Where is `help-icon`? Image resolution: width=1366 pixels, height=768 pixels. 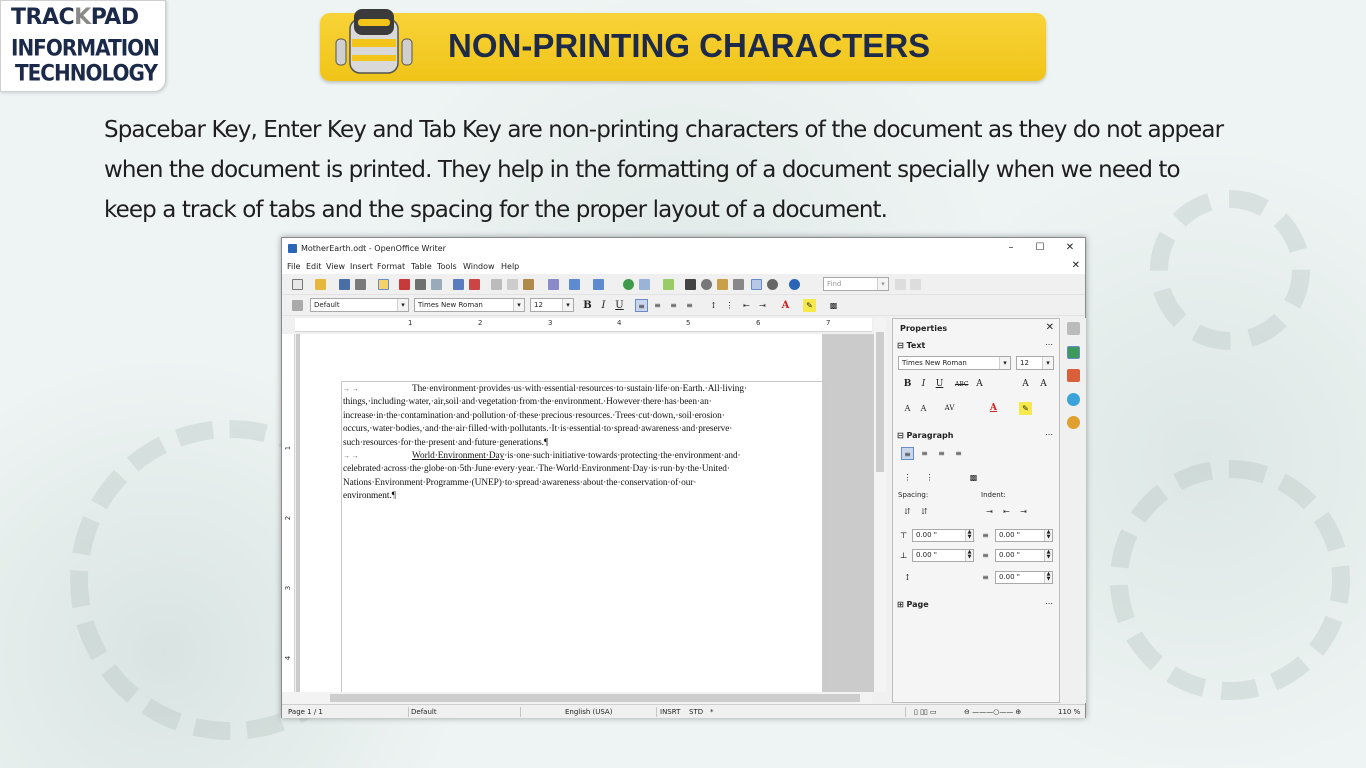
help-icon is located at coordinates (794, 284).